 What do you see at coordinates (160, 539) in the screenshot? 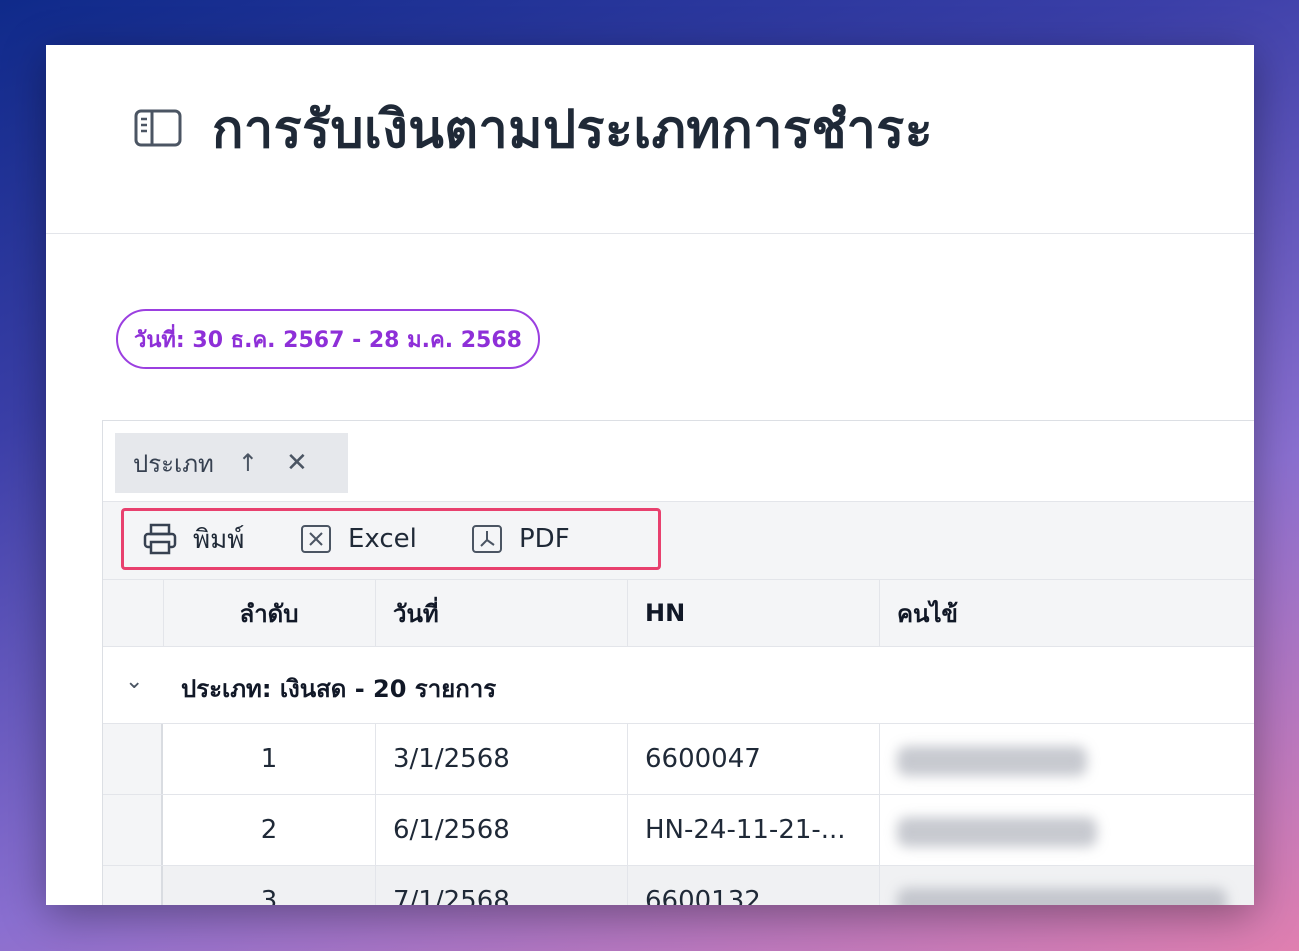
I see `printer-icon` at bounding box center [160, 539].